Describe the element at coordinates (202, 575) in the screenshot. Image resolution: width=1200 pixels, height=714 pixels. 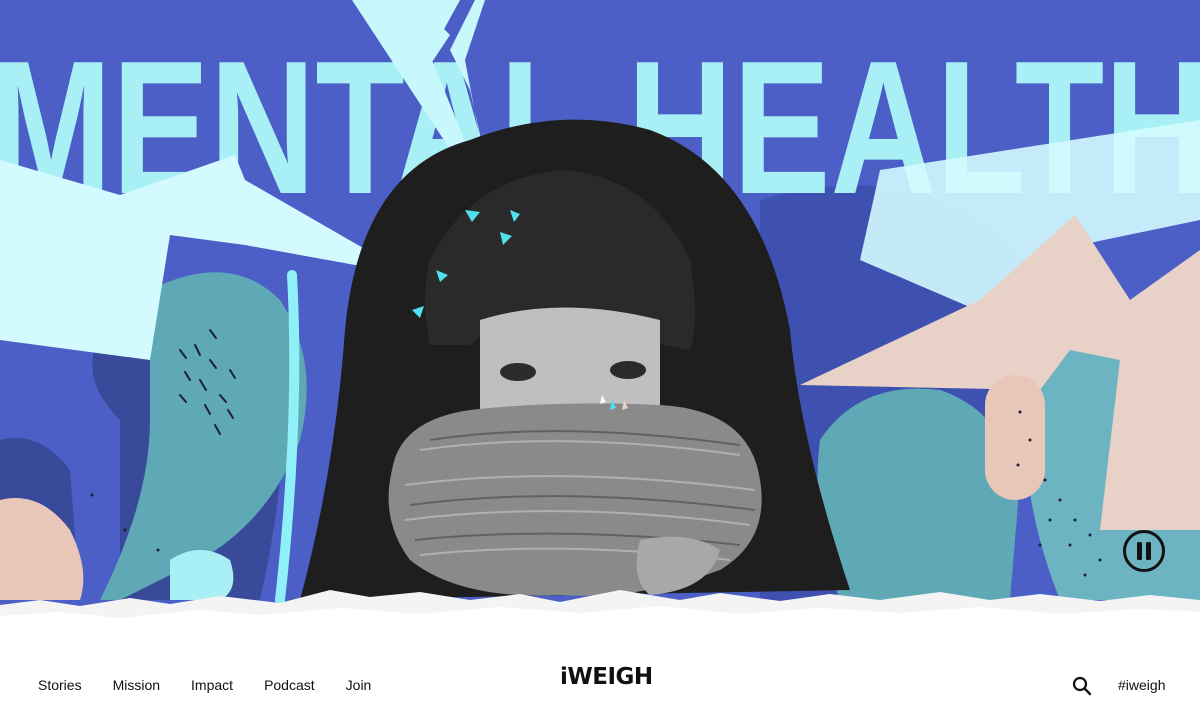
I see `shape-cyan-blob` at that location.